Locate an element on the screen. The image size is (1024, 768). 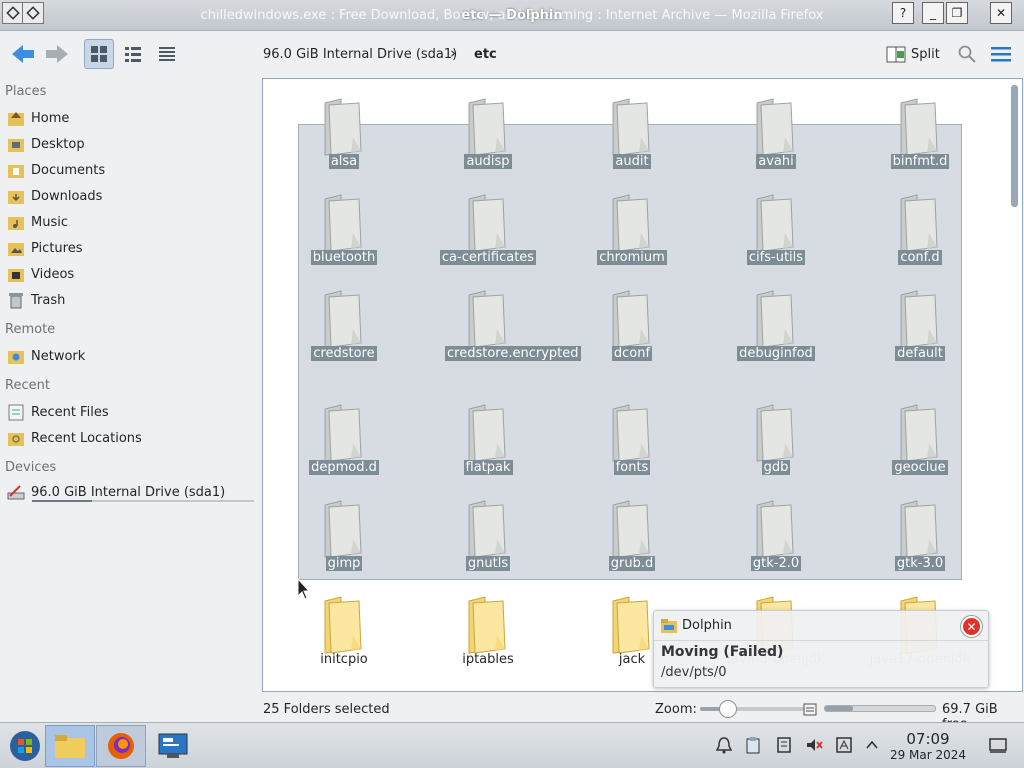
volume-tray-button is located at coordinates (814, 745).